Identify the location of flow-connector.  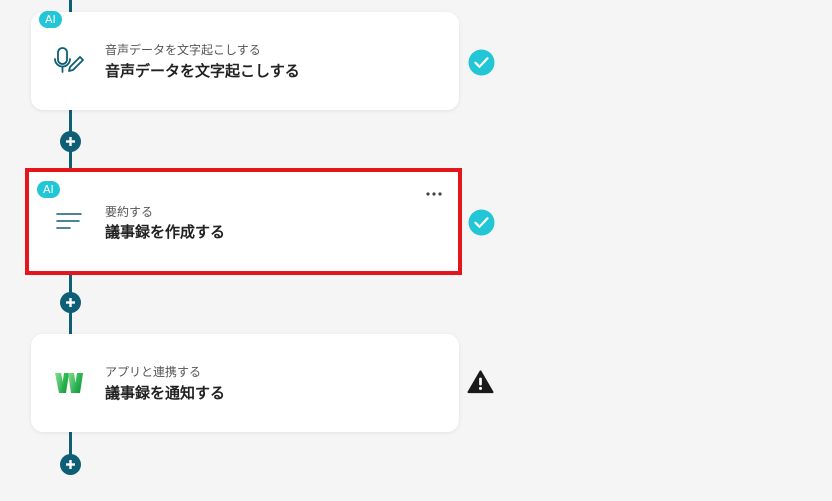
(70, 6).